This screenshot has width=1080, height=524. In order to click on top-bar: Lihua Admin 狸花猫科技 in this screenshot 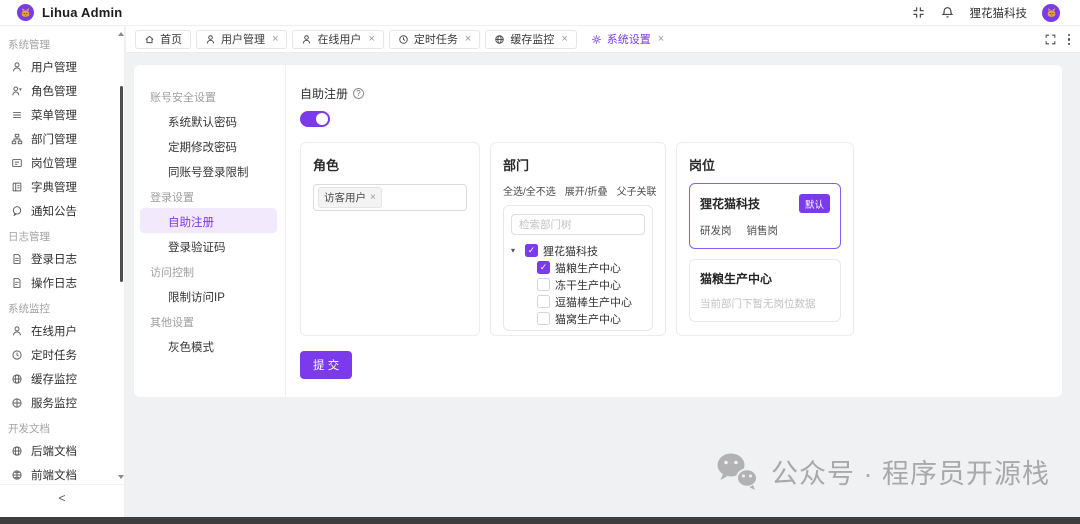, I will do `click(540, 13)`.